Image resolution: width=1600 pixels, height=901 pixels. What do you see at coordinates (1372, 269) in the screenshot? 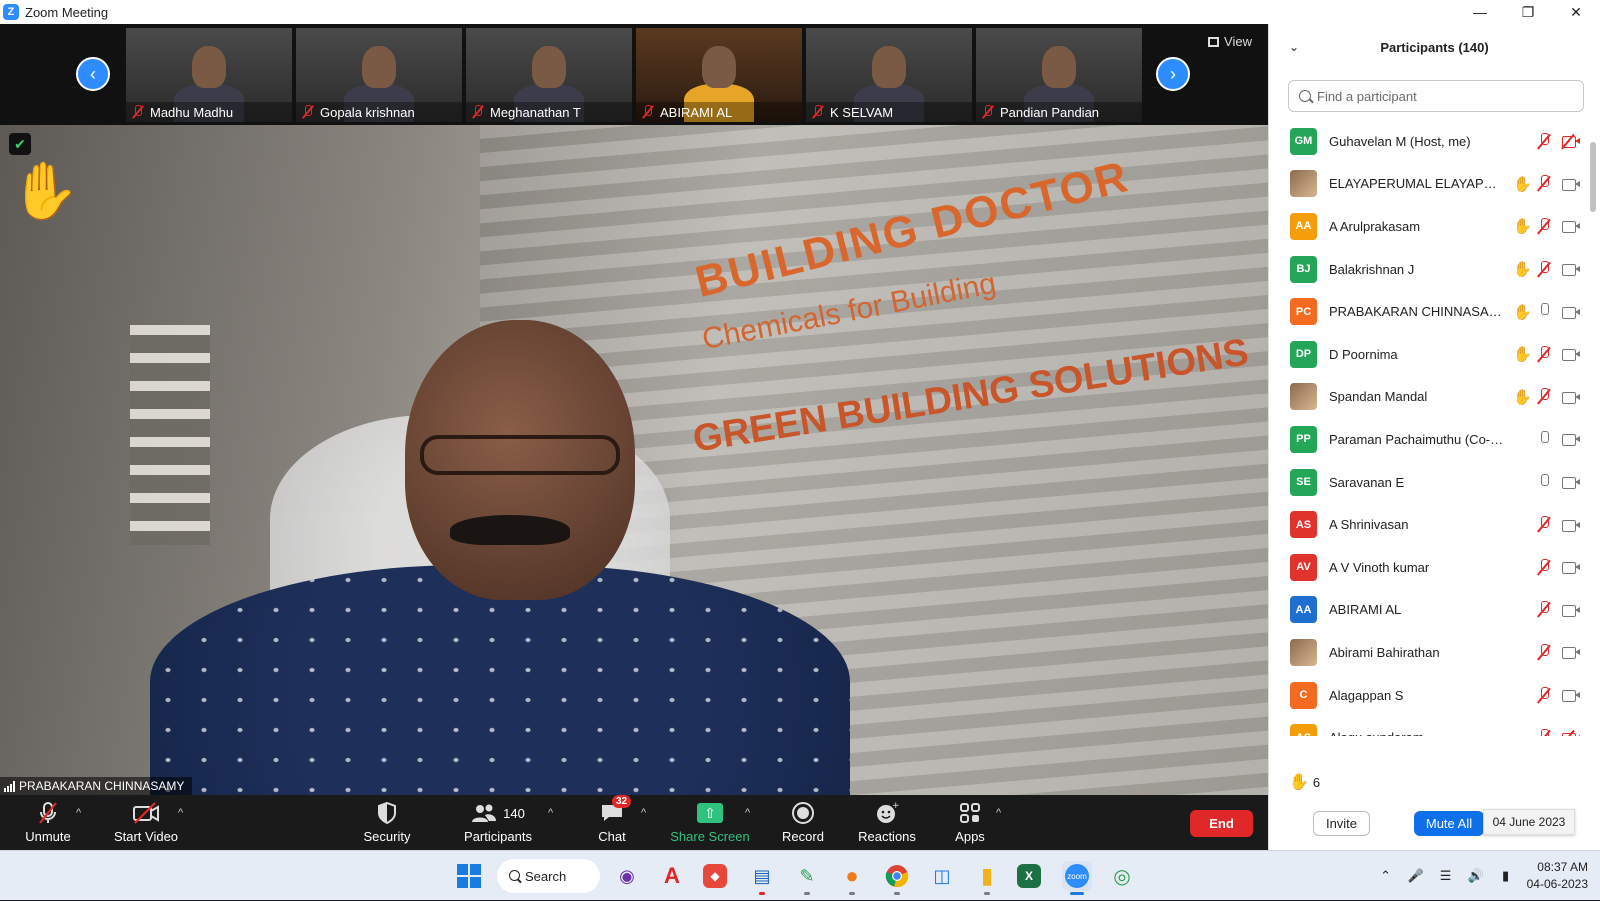
I see `participant-name: Balakrishnan J` at bounding box center [1372, 269].